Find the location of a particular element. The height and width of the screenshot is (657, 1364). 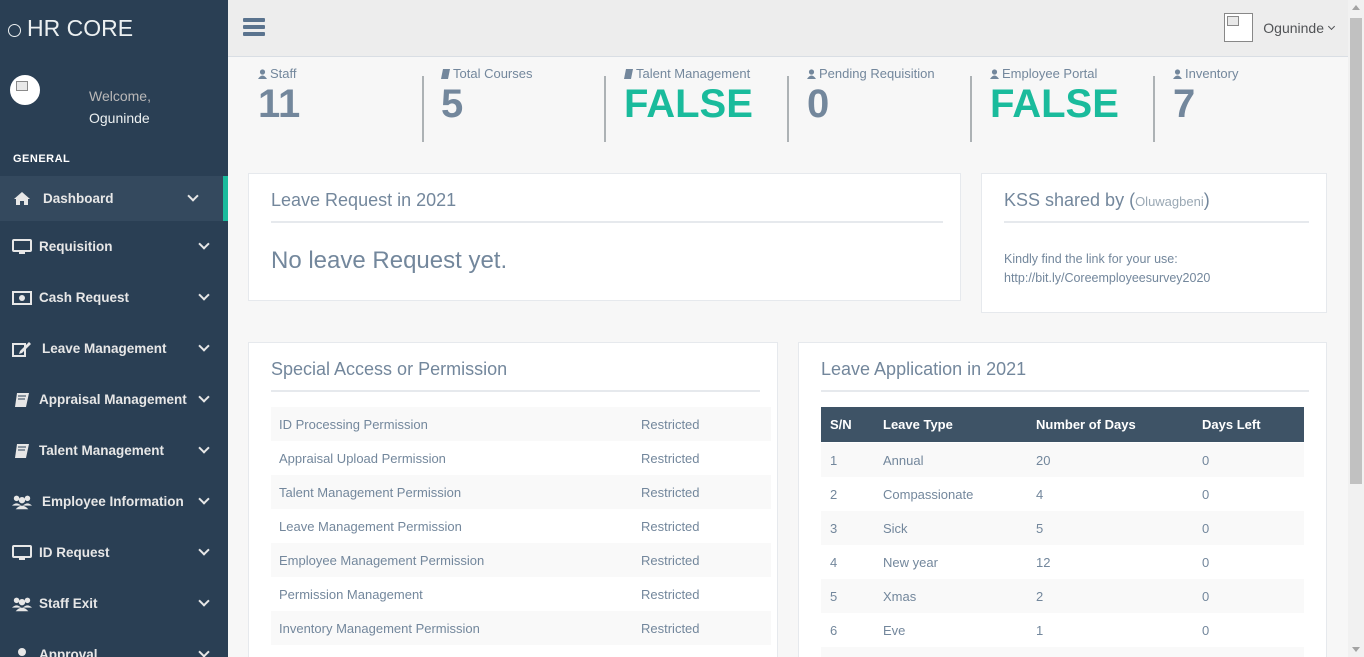

sidebar-item-appraisal-management: Appraisal Management is located at coordinates (114, 399).